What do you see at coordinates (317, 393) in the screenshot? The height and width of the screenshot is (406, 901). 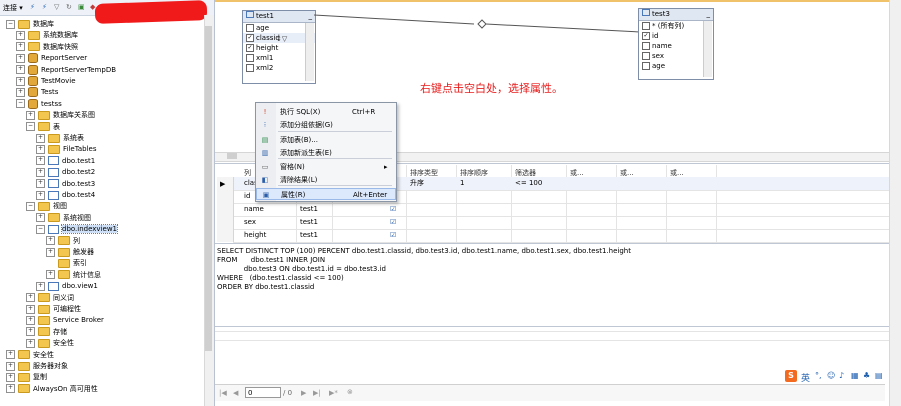 I see `last-record-button: ▶|` at bounding box center [317, 393].